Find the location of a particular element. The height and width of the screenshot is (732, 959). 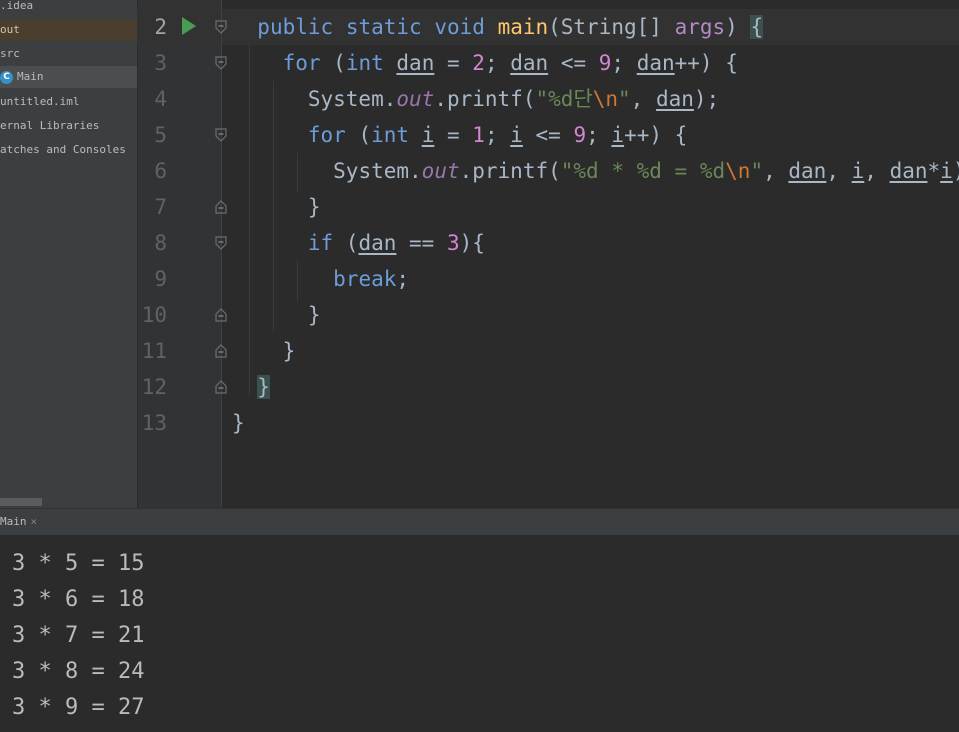

keyword: void is located at coordinates (459, 27).